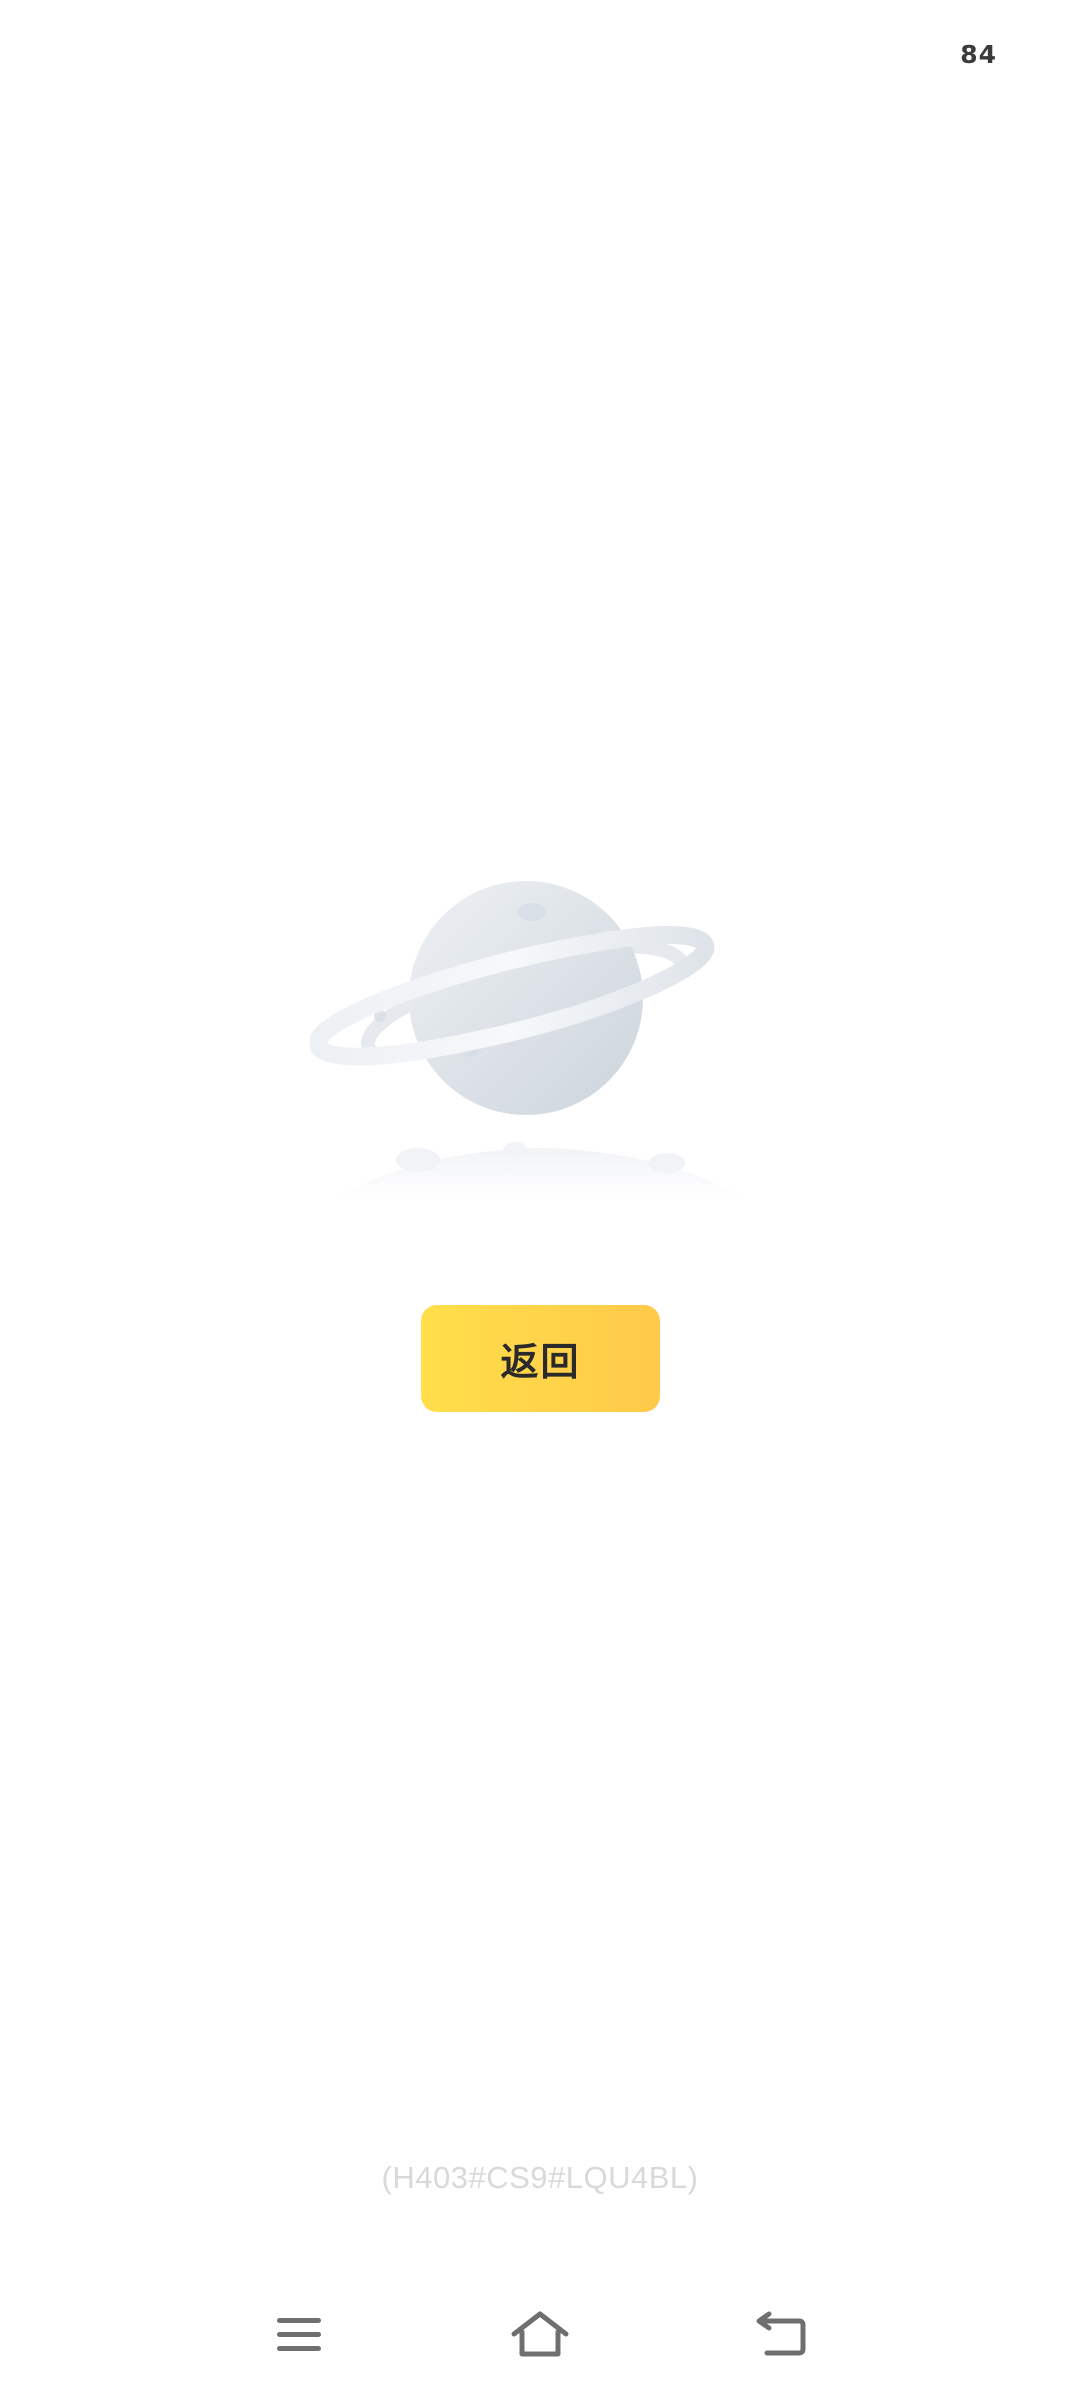  I want to click on back-button: 返回, so click(540, 1358).